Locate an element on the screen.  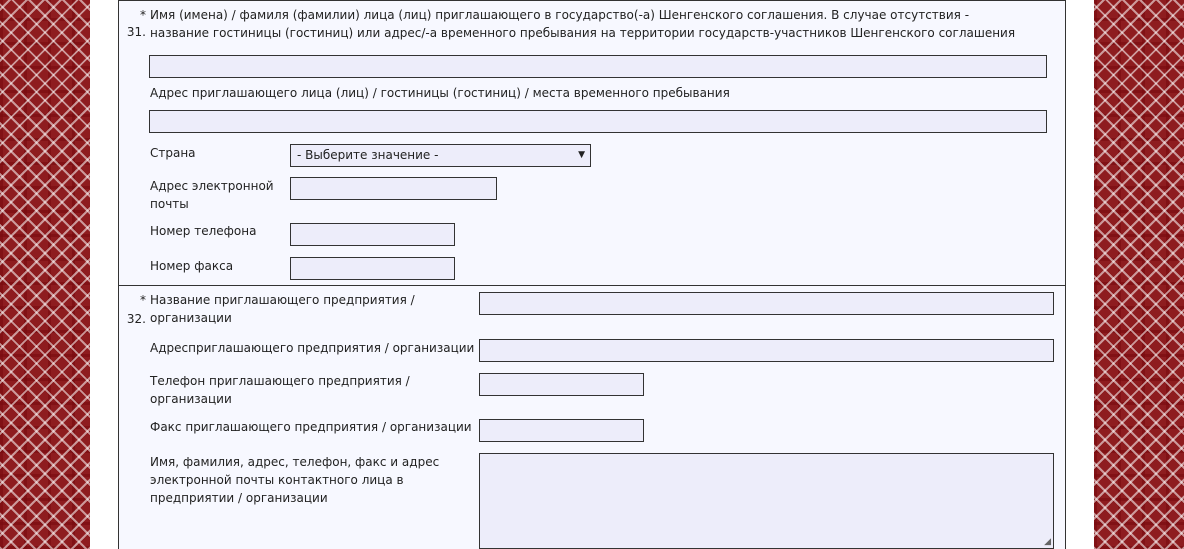
fax-label: Номер факса is located at coordinates (192, 266).